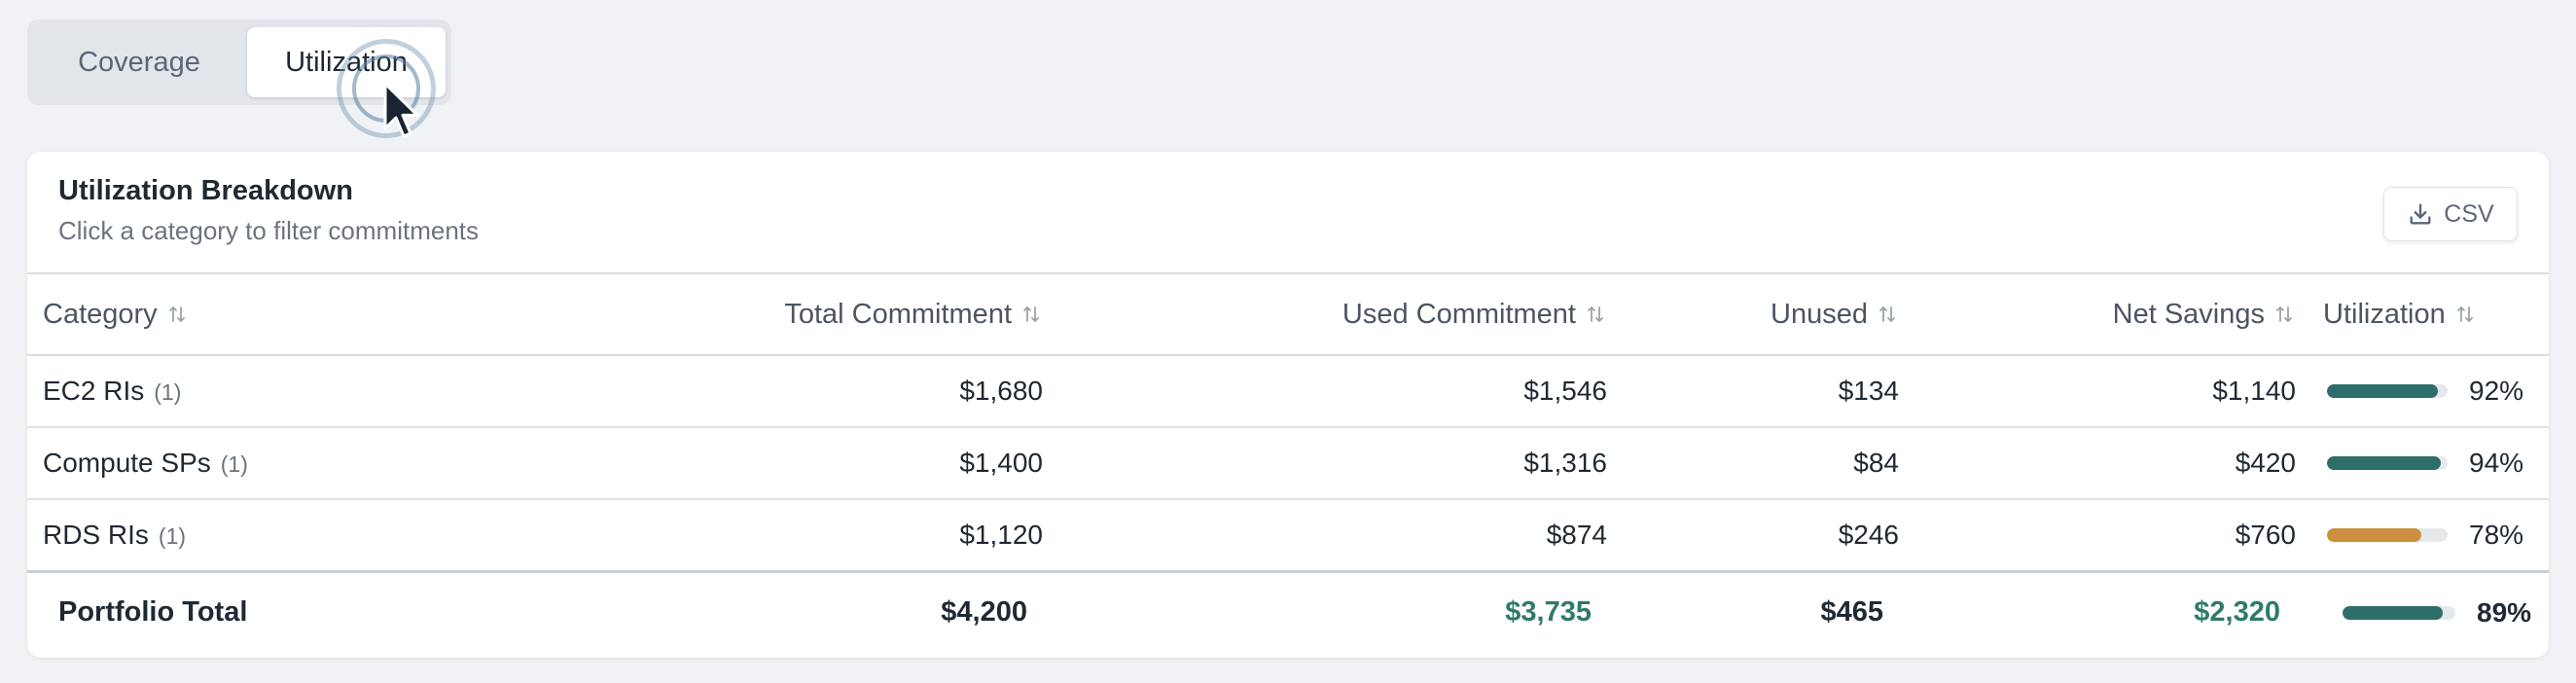  Describe the element at coordinates (1548, 612) in the screenshot. I see `footer-used-commitment: $3,735` at that location.